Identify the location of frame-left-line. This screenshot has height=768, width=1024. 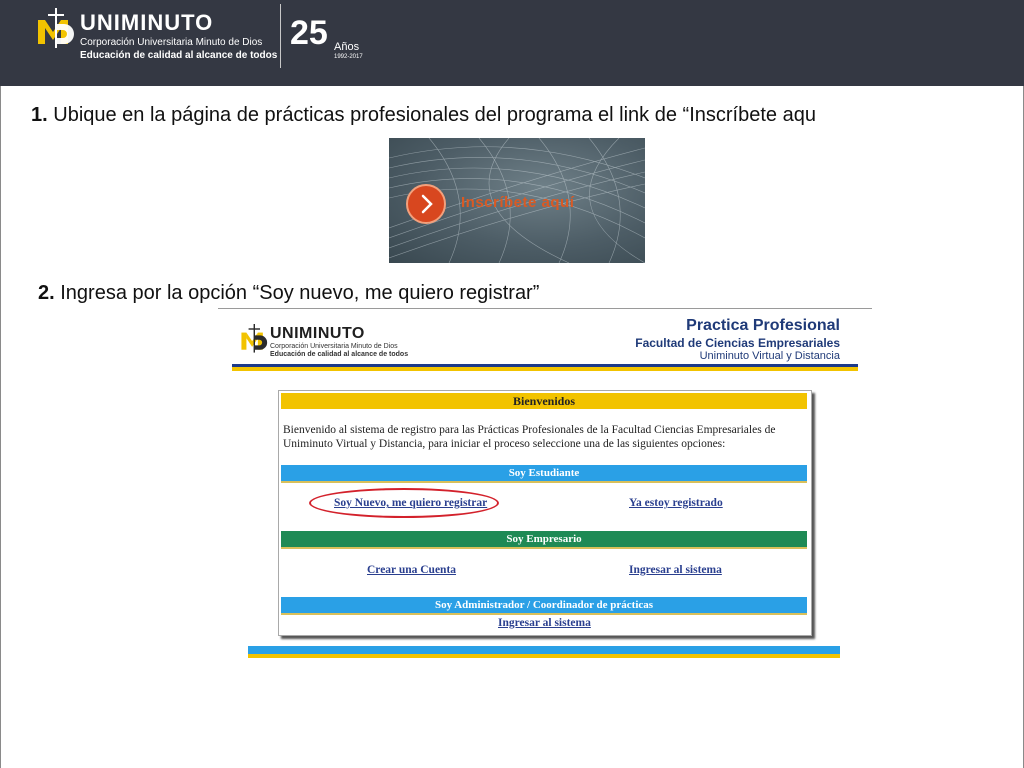
(0, 427).